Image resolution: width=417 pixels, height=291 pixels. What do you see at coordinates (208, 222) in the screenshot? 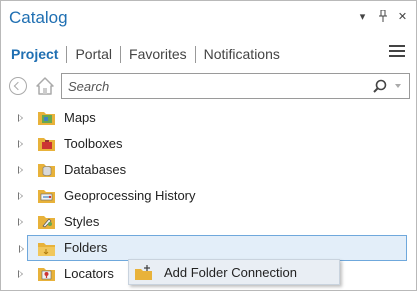
I see `tree-item-styles: Styles` at bounding box center [208, 222].